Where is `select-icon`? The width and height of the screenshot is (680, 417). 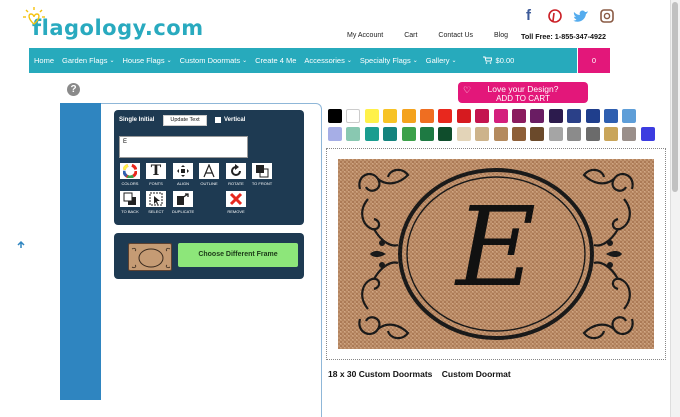
select-icon is located at coordinates (156, 199).